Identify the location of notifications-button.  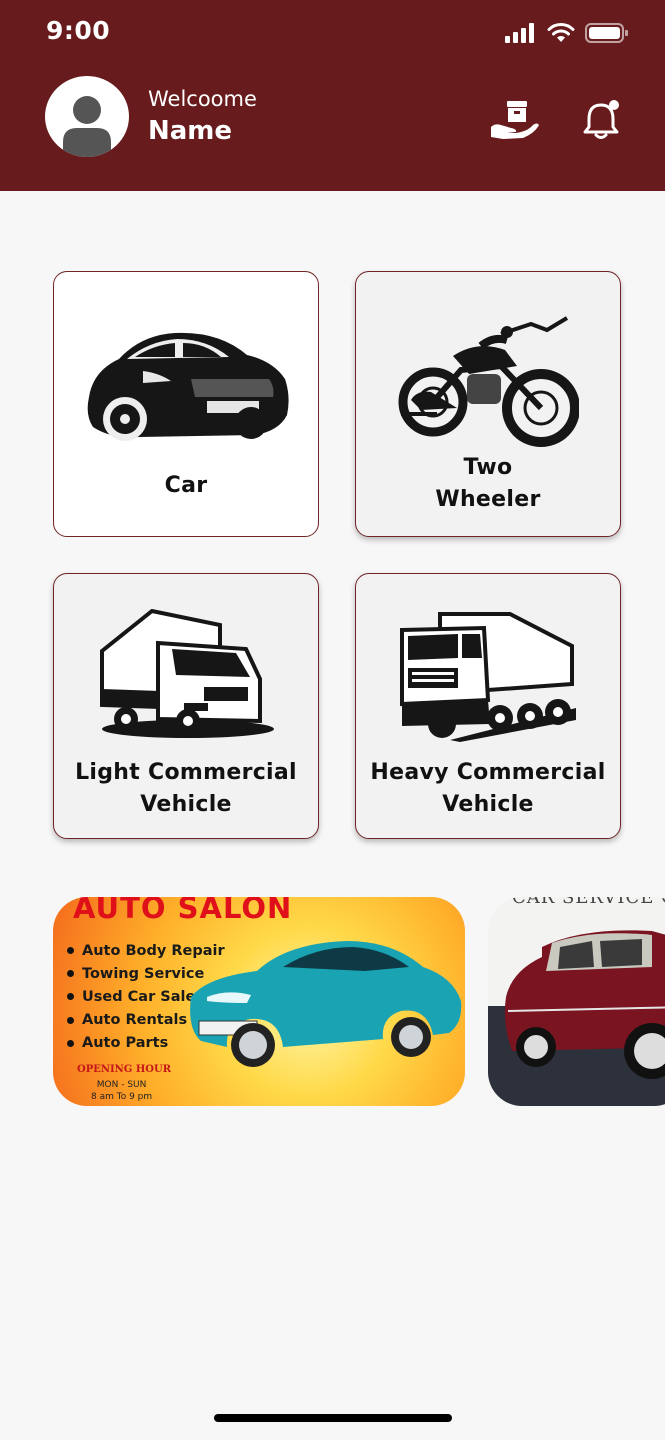
(601, 120).